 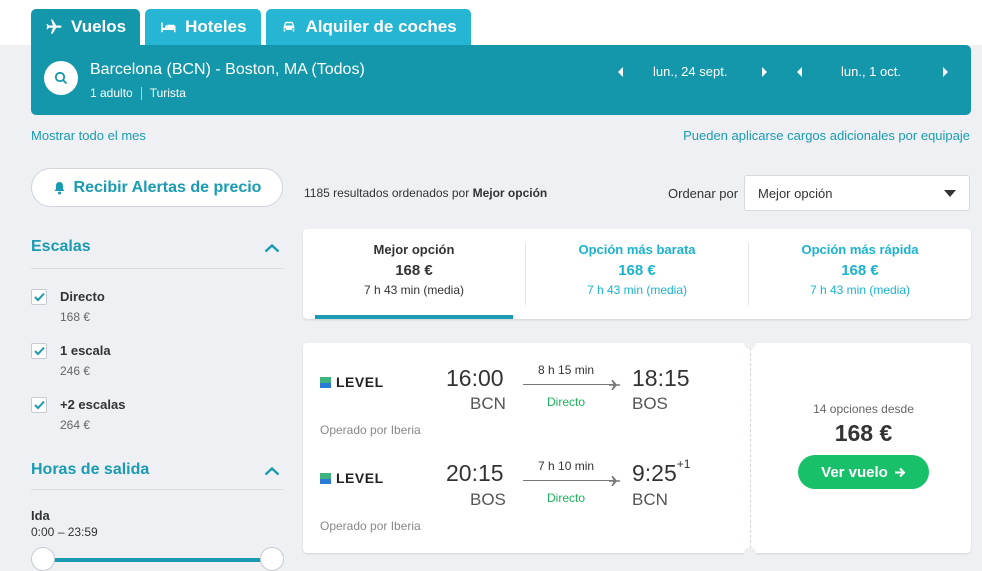 I want to click on sort-label: Ordenar por, so click(x=703, y=193).